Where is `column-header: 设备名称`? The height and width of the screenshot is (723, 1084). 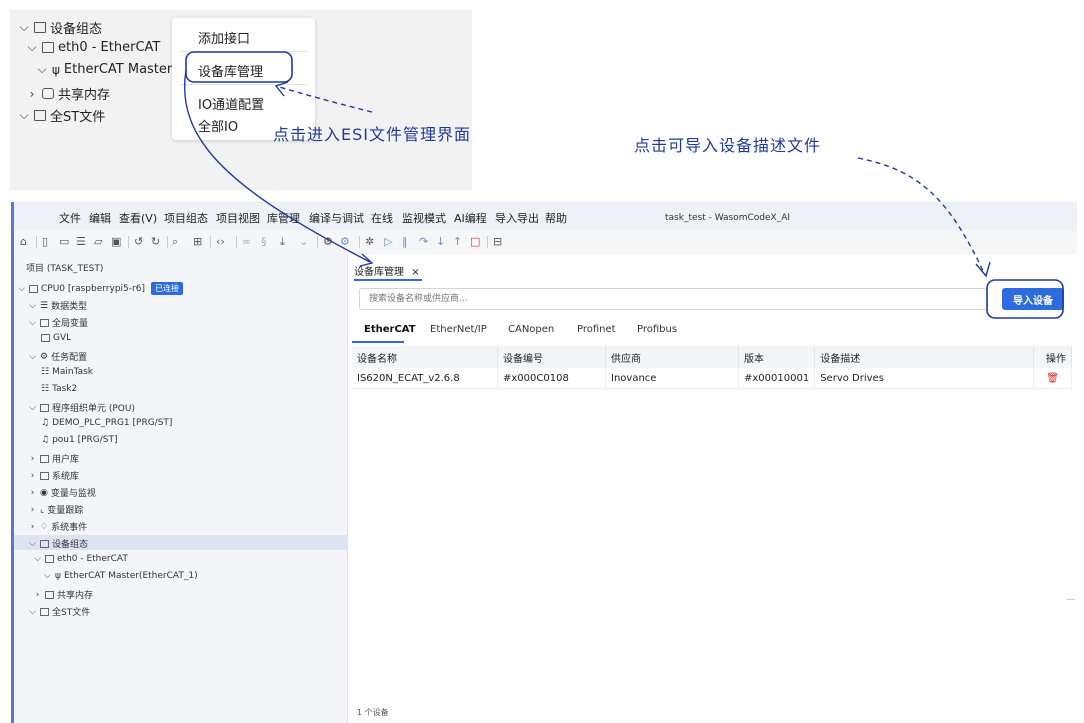
column-header: 设备名称 is located at coordinates (425, 357).